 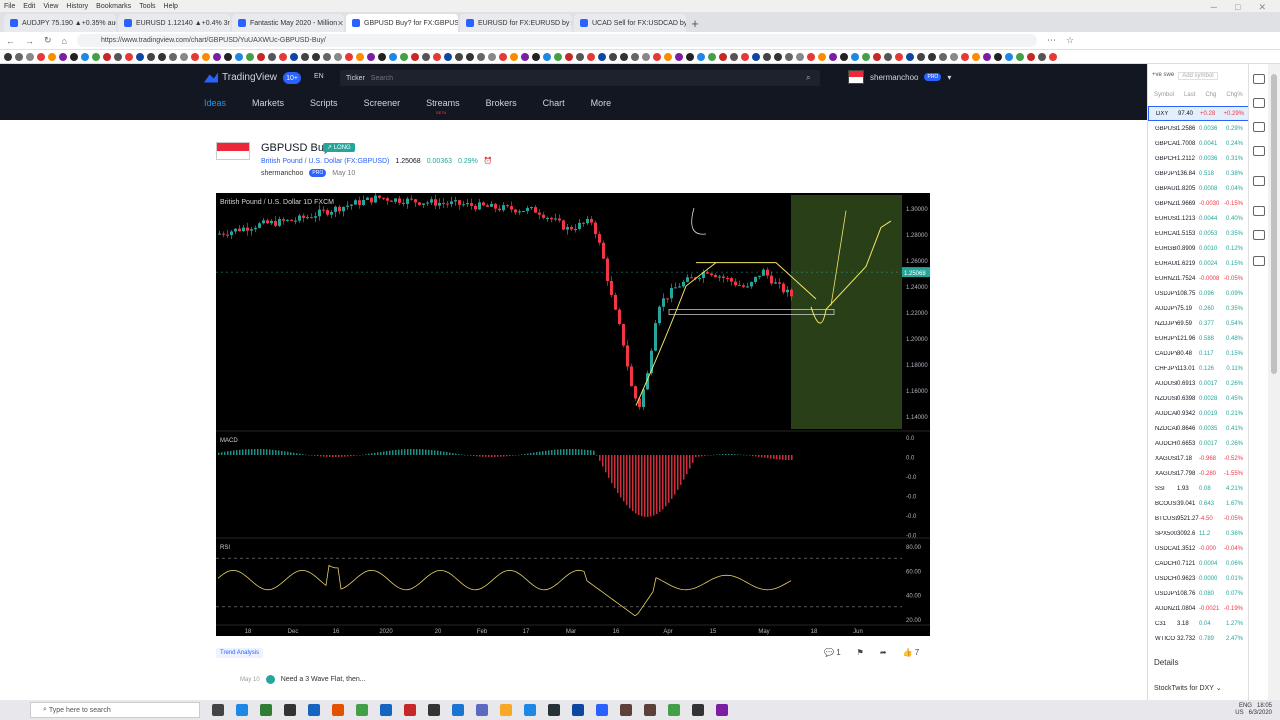 What do you see at coordinates (860, 652) in the screenshot?
I see `flag-icon: ⚑` at bounding box center [860, 652].